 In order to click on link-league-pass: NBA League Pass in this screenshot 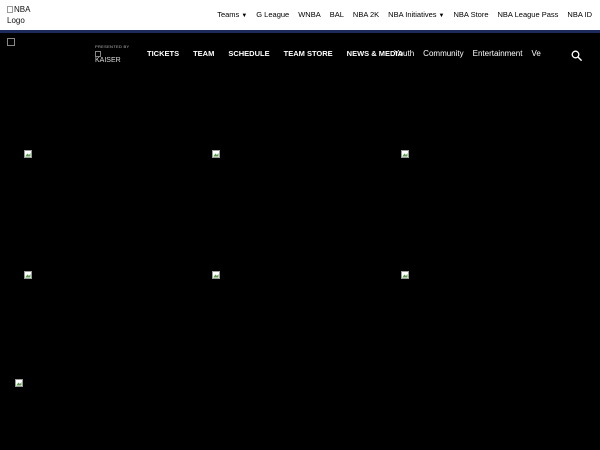, I will do `click(528, 15)`.